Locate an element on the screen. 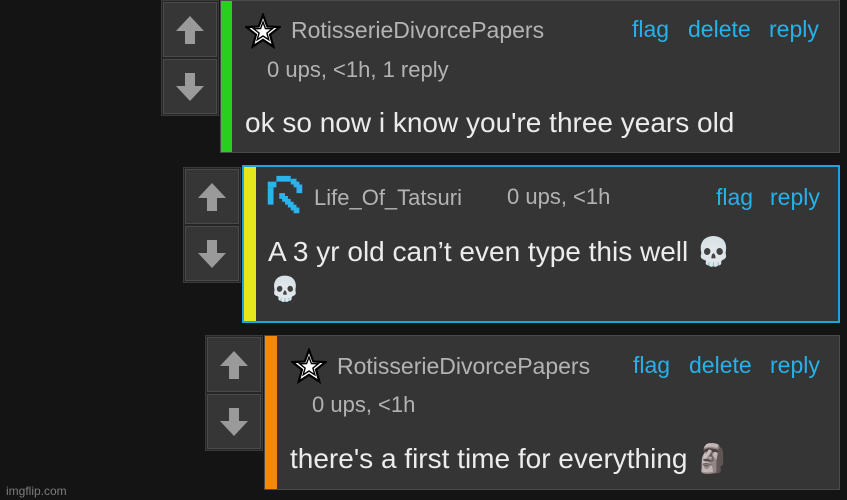  watermark: imgflip.com is located at coordinates (36, 491).